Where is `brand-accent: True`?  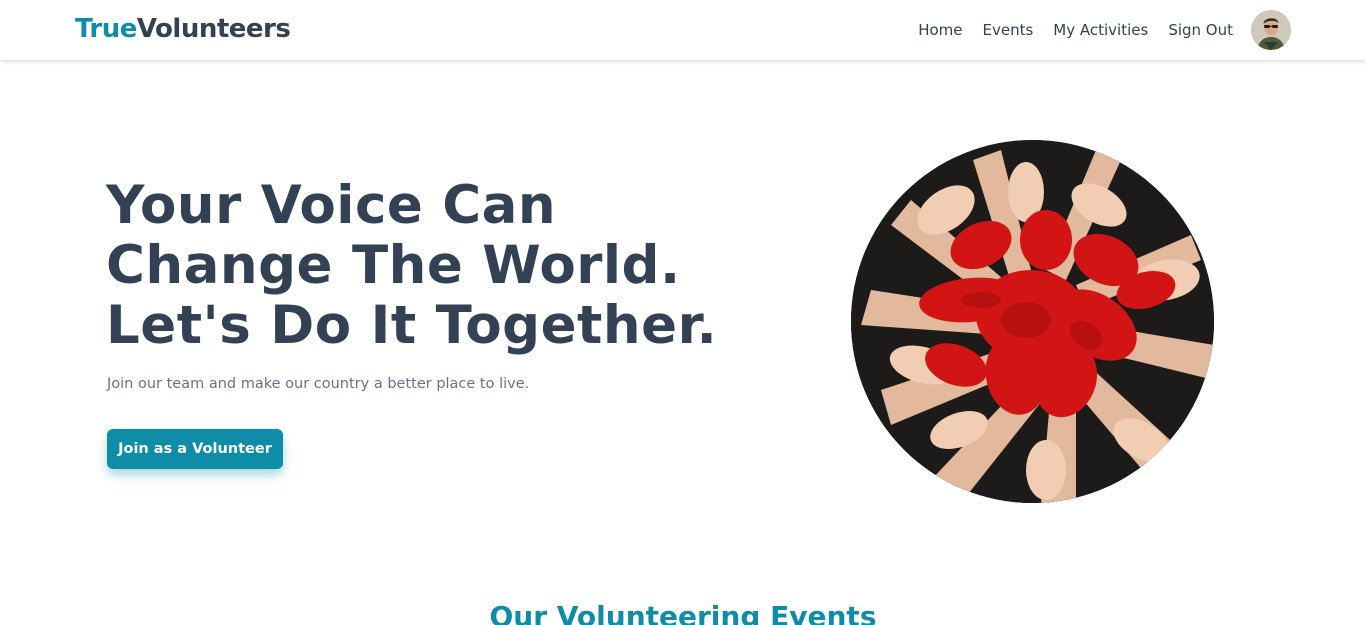 brand-accent: True is located at coordinates (106, 29).